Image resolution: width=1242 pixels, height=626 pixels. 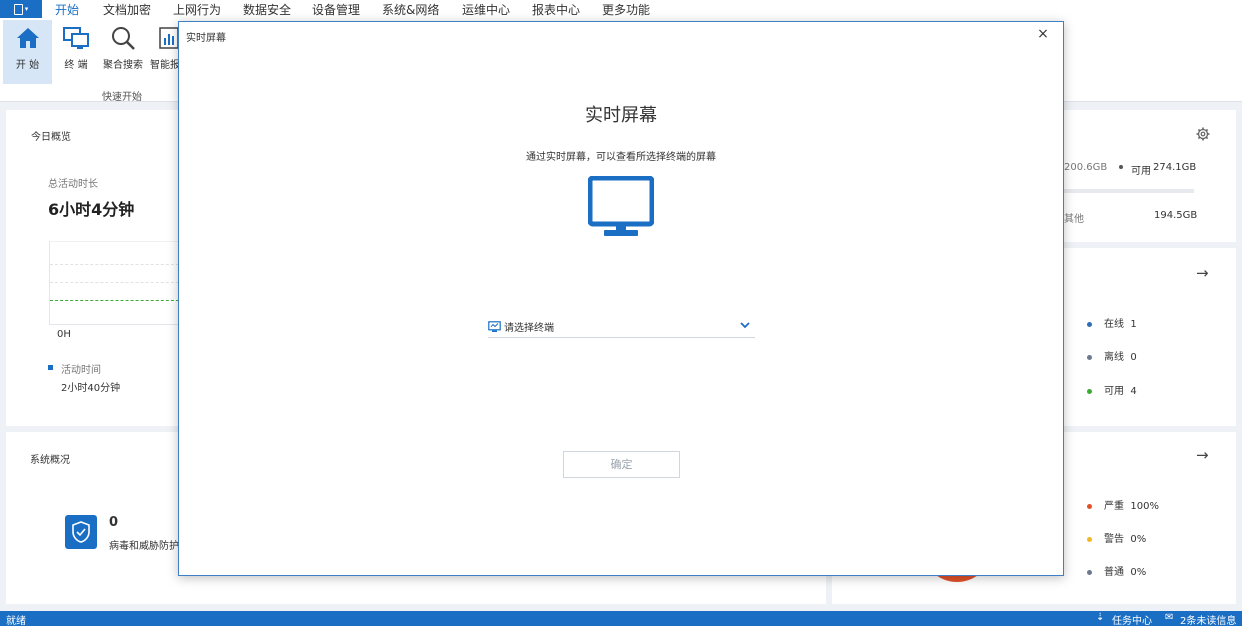 What do you see at coordinates (1086, 167) in the screenshot?
I see `storage-used-value: 200.6GB` at bounding box center [1086, 167].